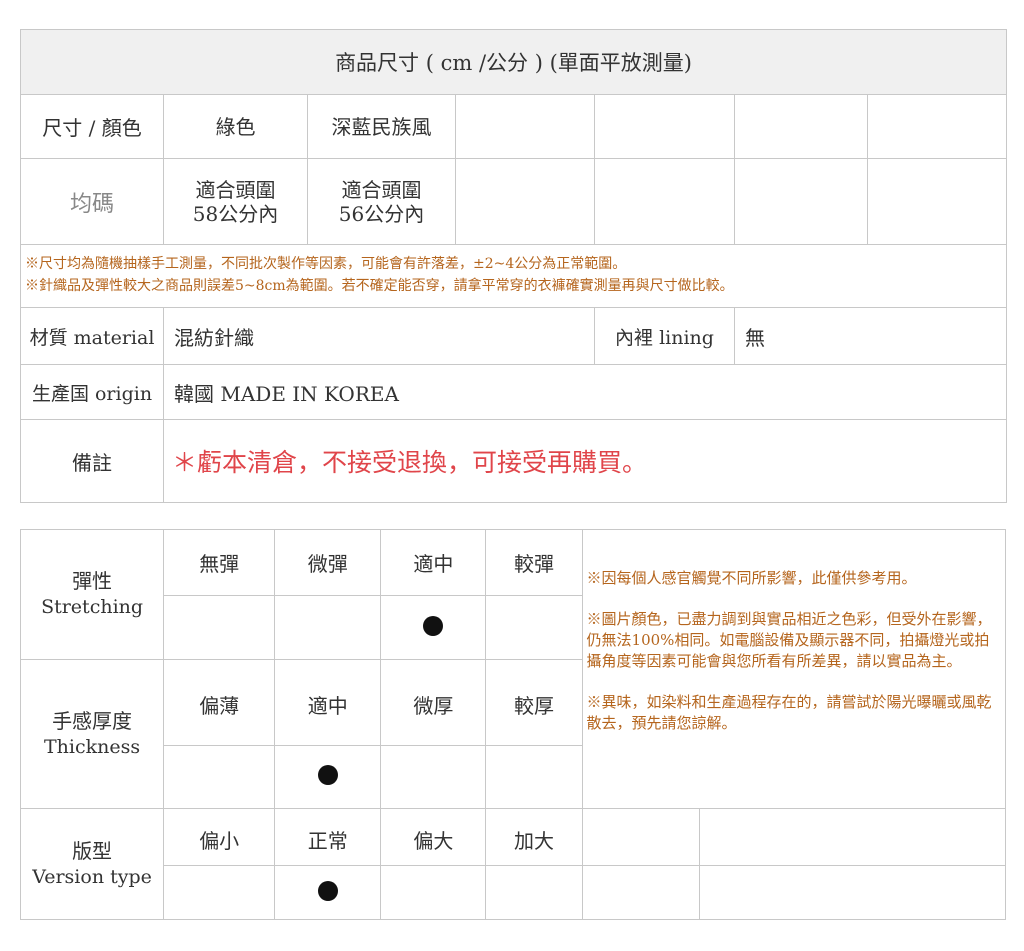 The height and width of the screenshot is (951, 1024). Describe the element at coordinates (92, 461) in the screenshot. I see `remark-label: 備註` at that location.